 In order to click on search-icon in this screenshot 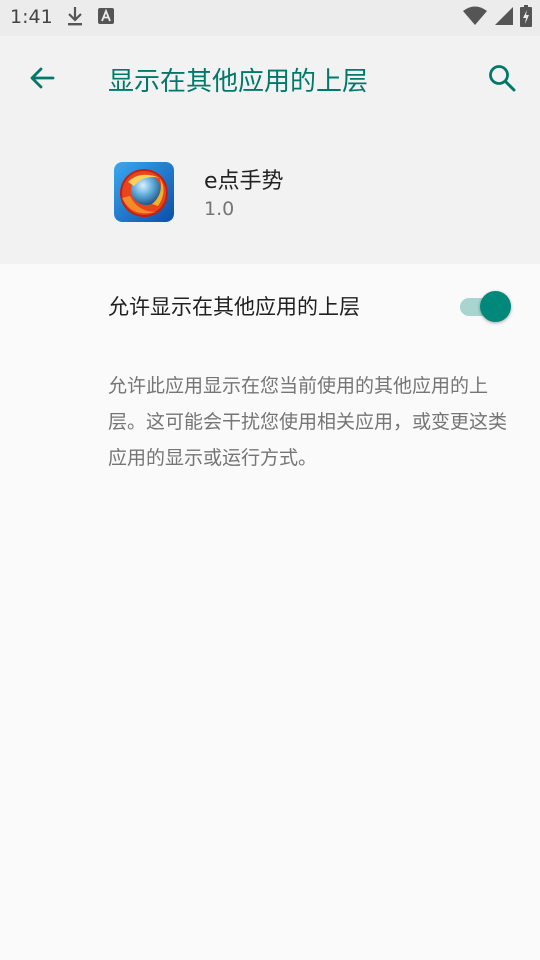, I will do `click(502, 78)`.